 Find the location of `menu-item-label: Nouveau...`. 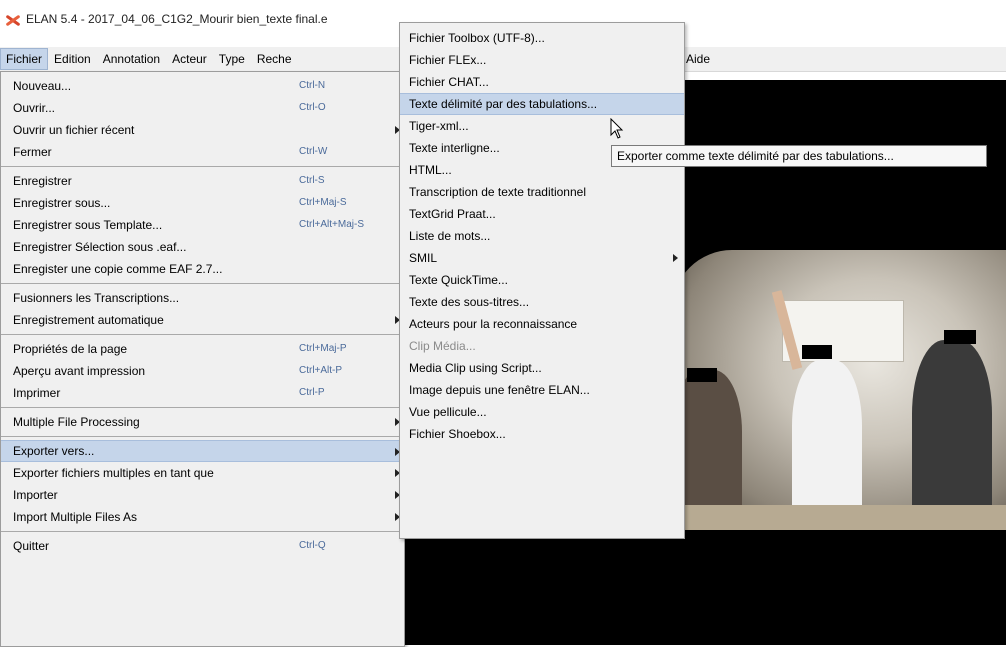

menu-item-label: Nouveau... is located at coordinates (42, 86).